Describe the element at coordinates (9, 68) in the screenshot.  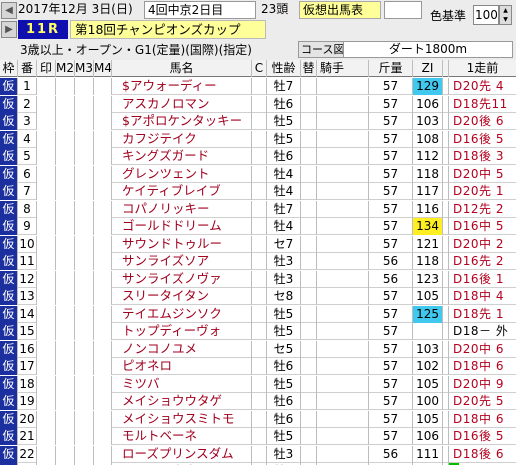
I see `col-waku: 枠` at that location.